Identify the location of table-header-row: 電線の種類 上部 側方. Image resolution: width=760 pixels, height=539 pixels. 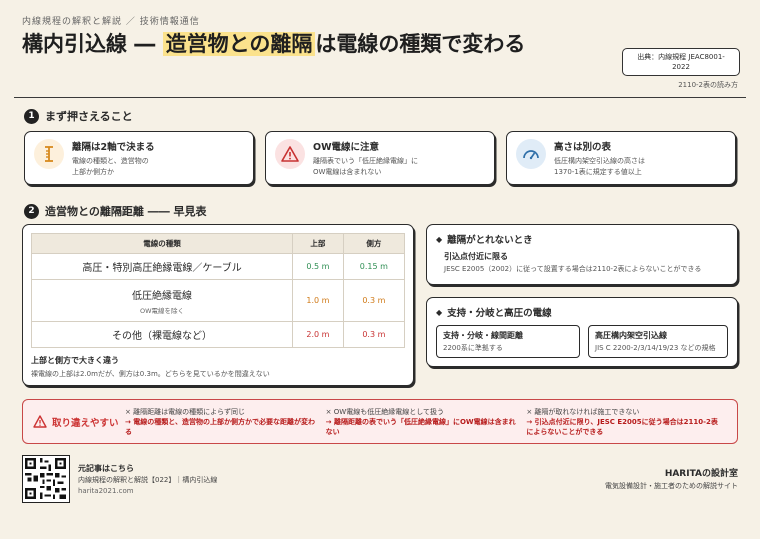
(218, 243).